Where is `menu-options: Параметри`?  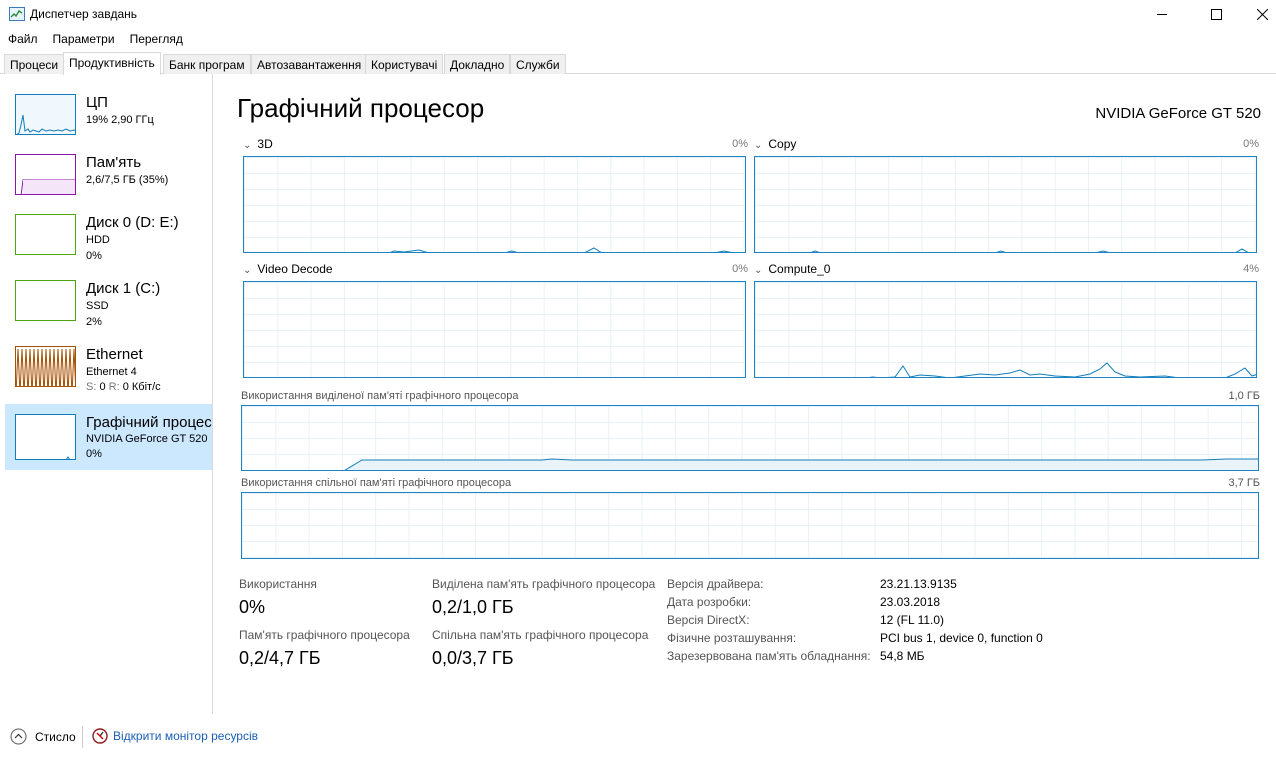 menu-options: Параметри is located at coordinates (83, 39).